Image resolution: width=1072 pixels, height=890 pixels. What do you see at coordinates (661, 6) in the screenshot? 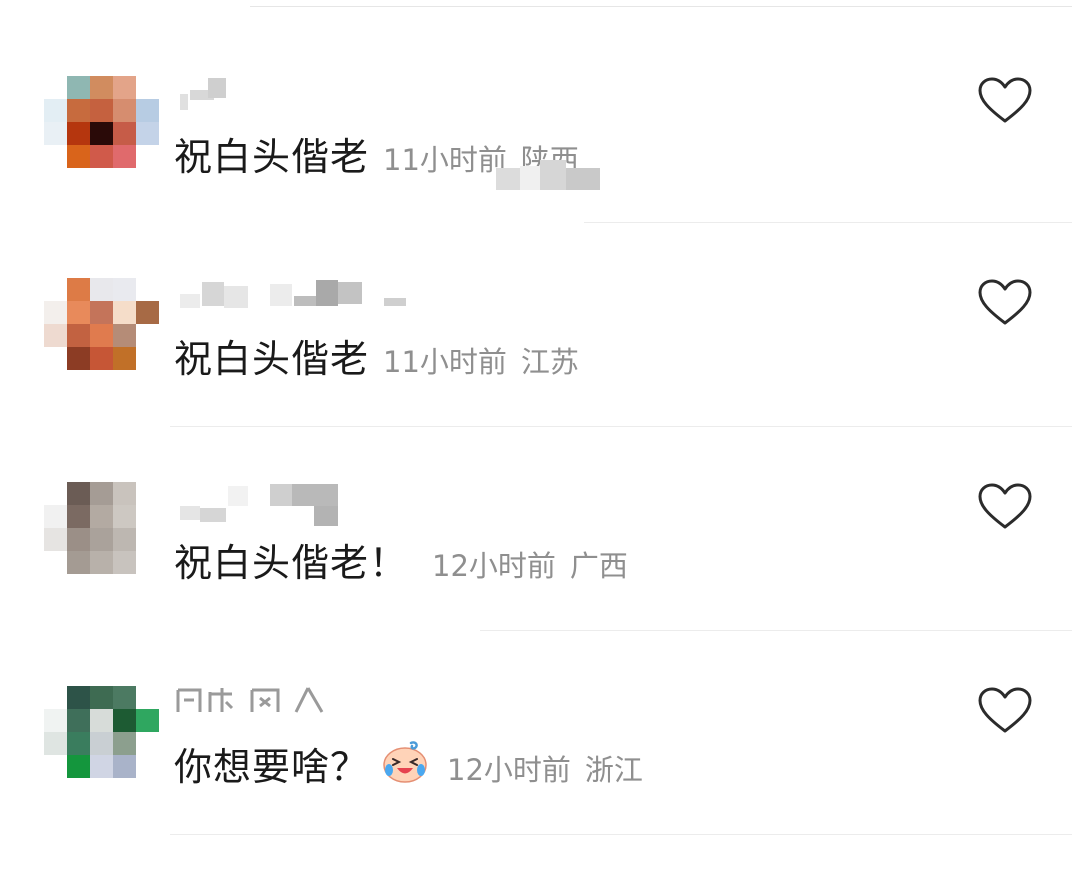
I see `top-divider` at bounding box center [661, 6].